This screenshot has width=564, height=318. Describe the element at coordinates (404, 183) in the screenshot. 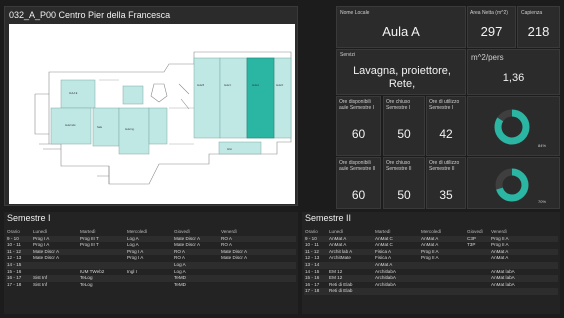

I see `sem2-closed-card: Ore chiuso Semestre II 50` at that location.